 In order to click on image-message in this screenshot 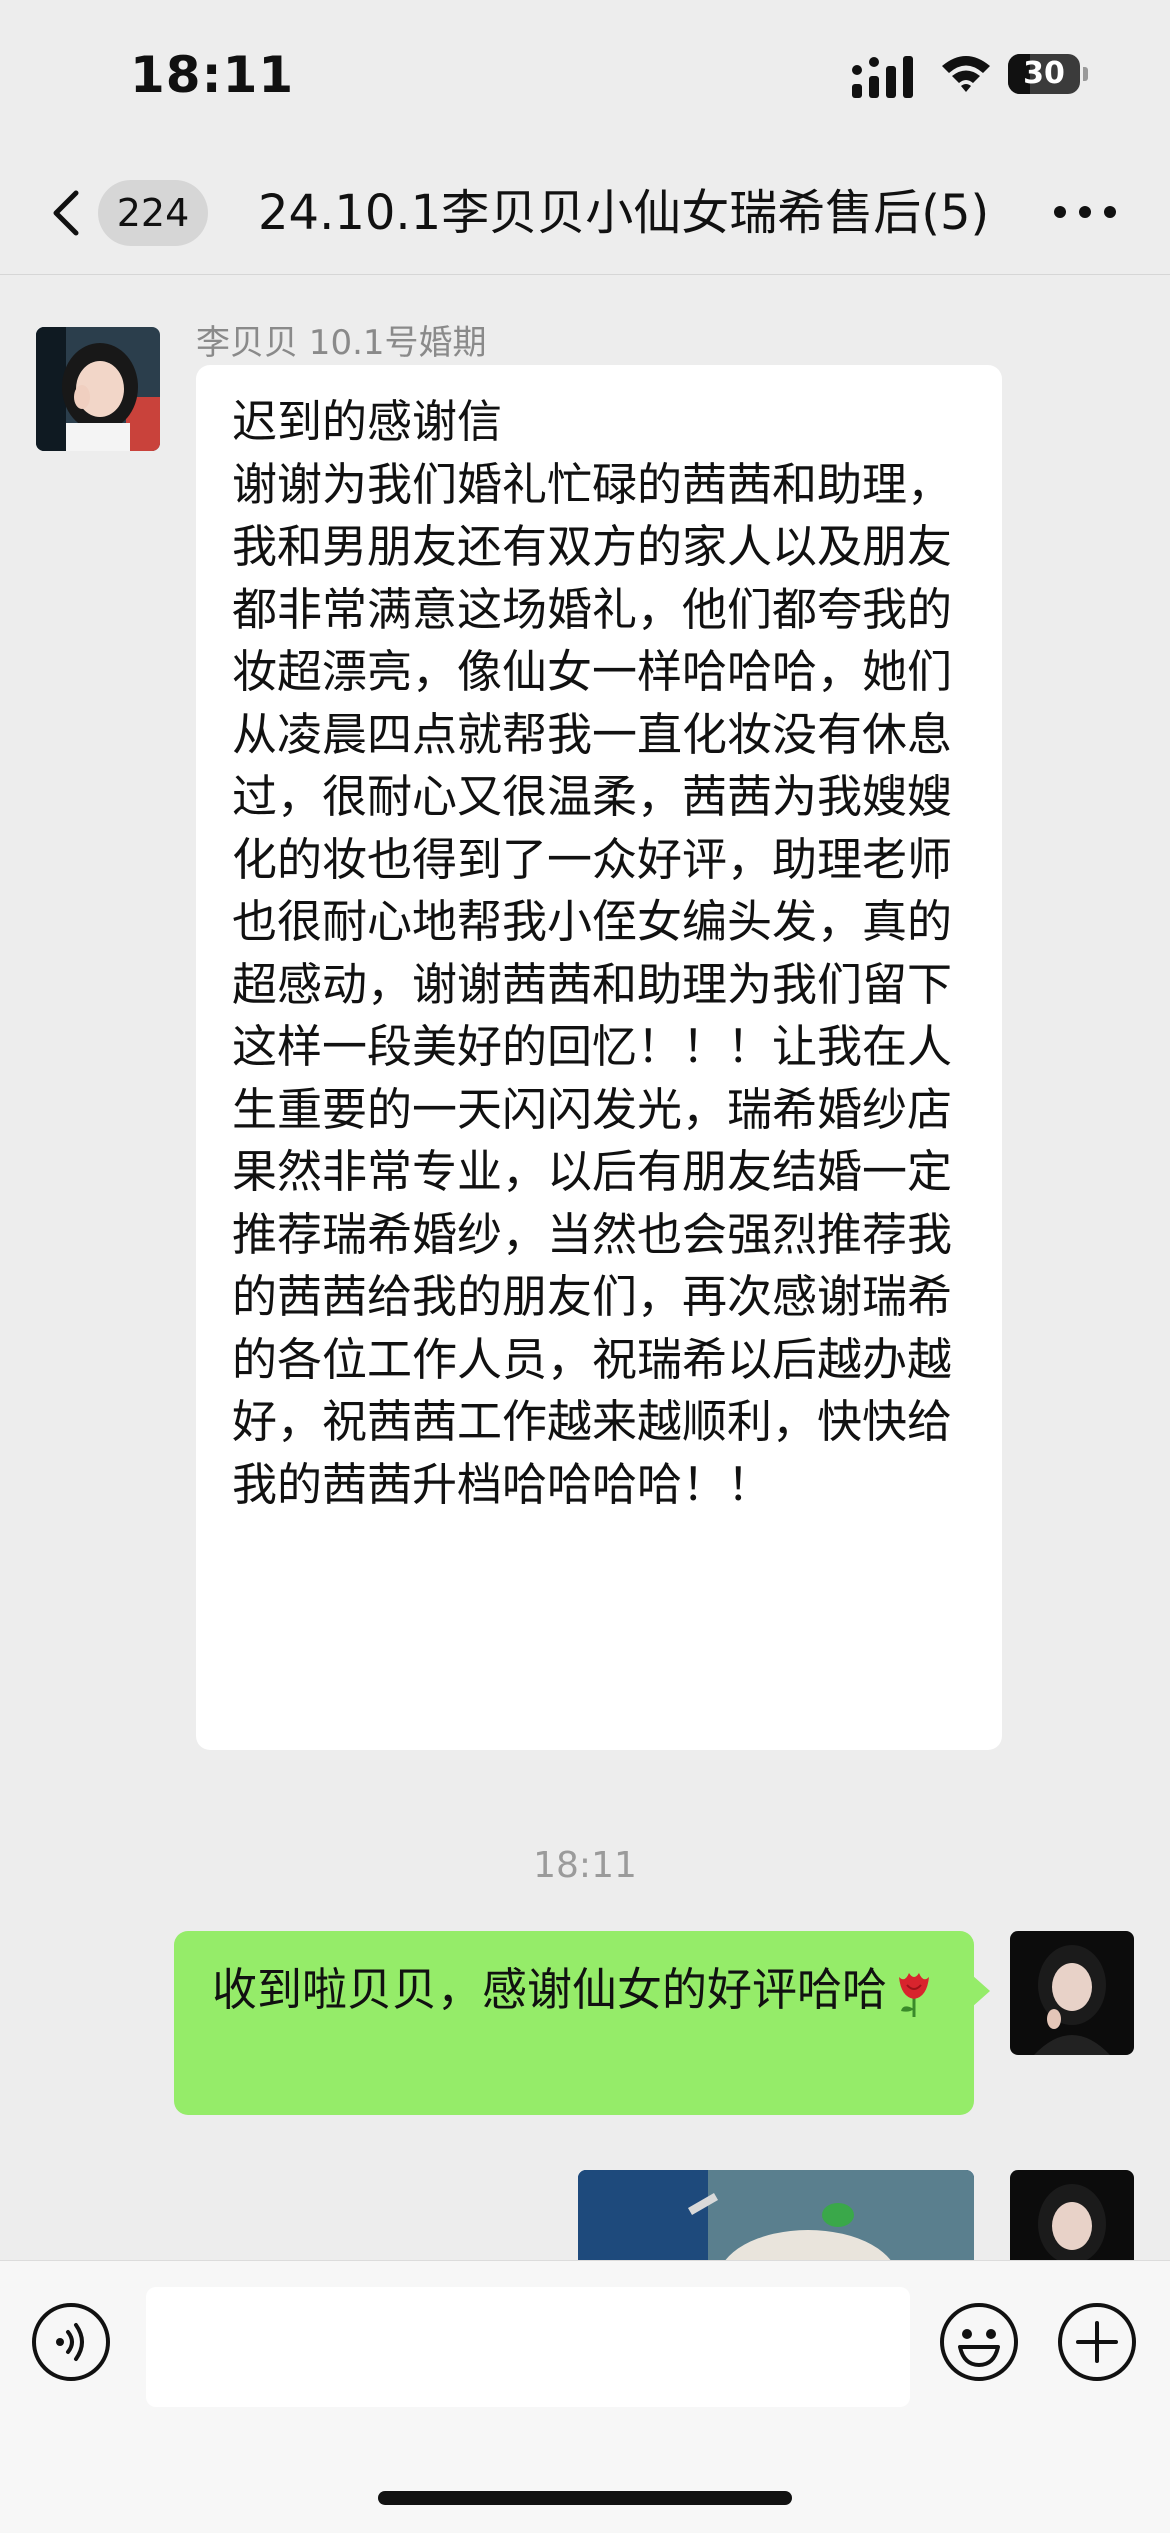, I will do `click(776, 2215)`.